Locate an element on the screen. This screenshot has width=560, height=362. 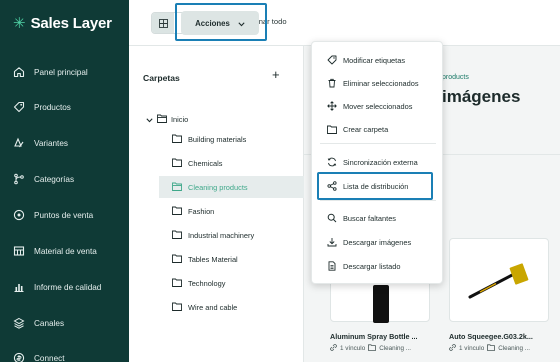
sidebar-item-categorias: Categorías is located at coordinates (64, 179).